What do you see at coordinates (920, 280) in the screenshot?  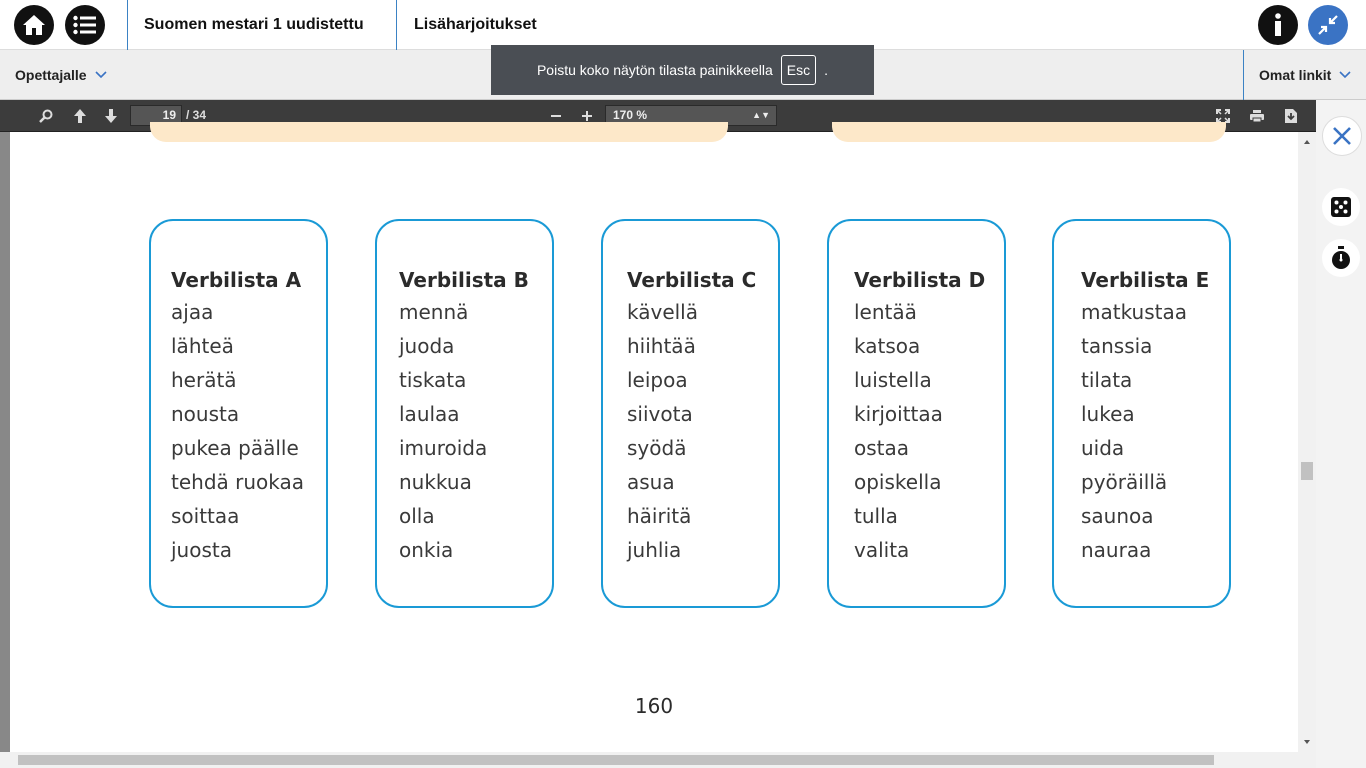 I see `verb-list-title: Verbilista D` at bounding box center [920, 280].